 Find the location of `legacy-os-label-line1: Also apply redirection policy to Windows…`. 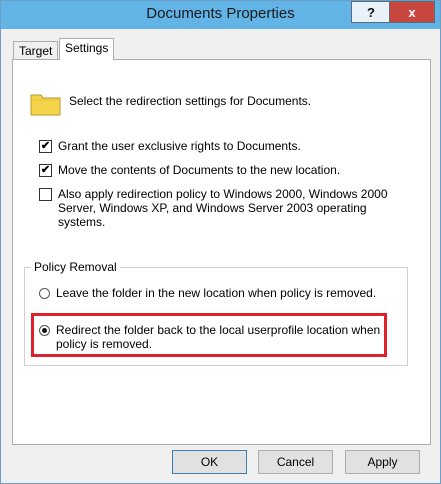

legacy-os-label-line1: Also apply redirection policy to Windows… is located at coordinates (223, 194).